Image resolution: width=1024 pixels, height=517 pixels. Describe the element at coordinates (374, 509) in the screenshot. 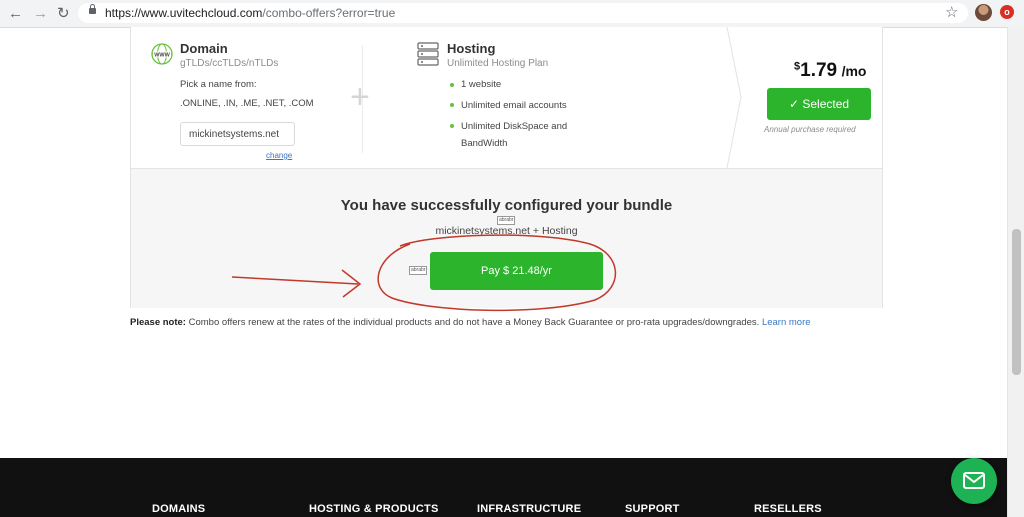

I see `footer-heading-hosting: HOSTING & PRODUCTS` at that location.